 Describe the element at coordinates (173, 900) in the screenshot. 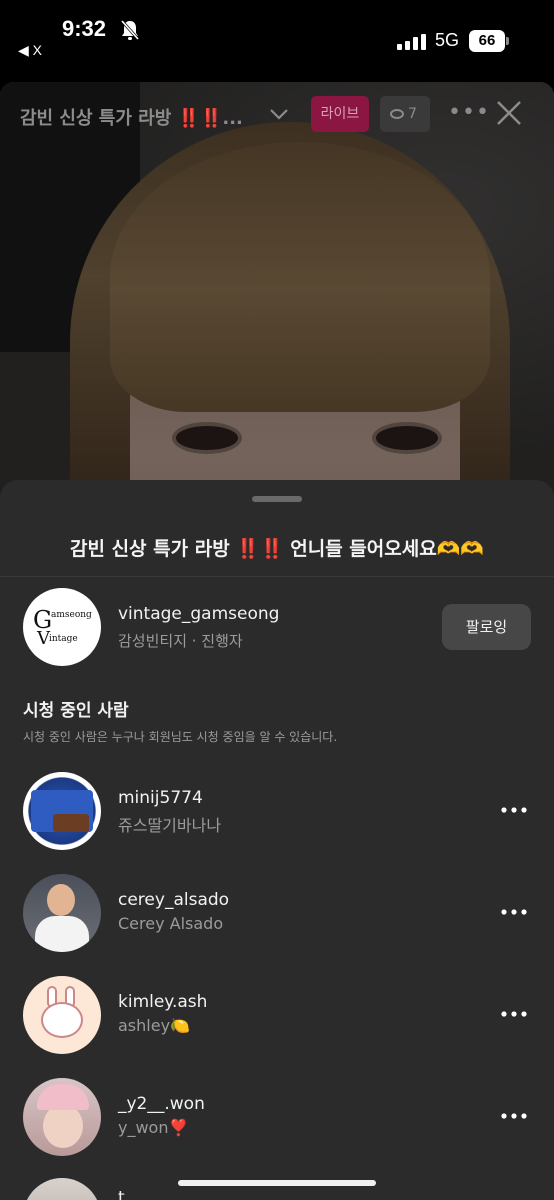

I see `viewer-username: cerey_alsado` at that location.